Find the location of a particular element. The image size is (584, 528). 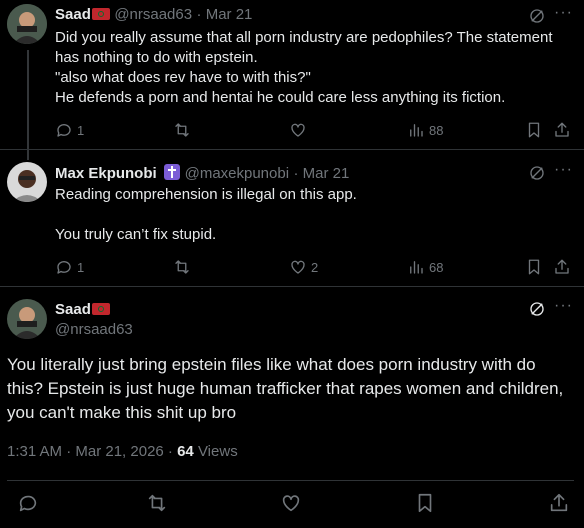

like-button: 2 is located at coordinates (303, 267).